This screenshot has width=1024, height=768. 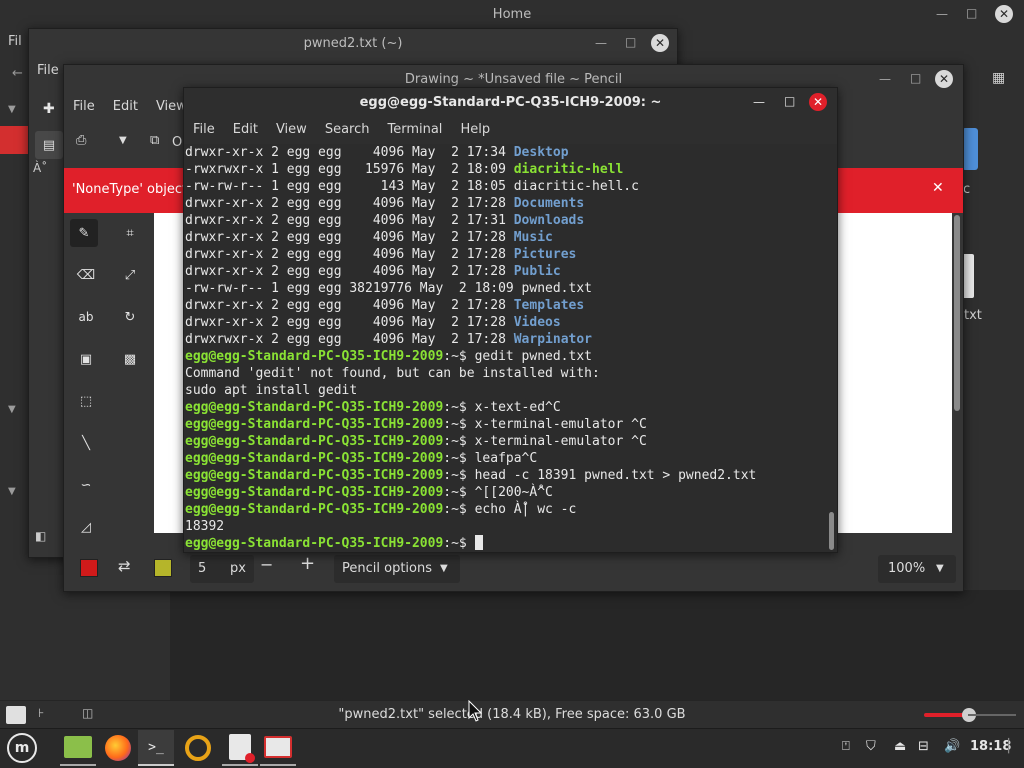 I want to click on back-arrow-icon: ←, so click(x=17, y=73).